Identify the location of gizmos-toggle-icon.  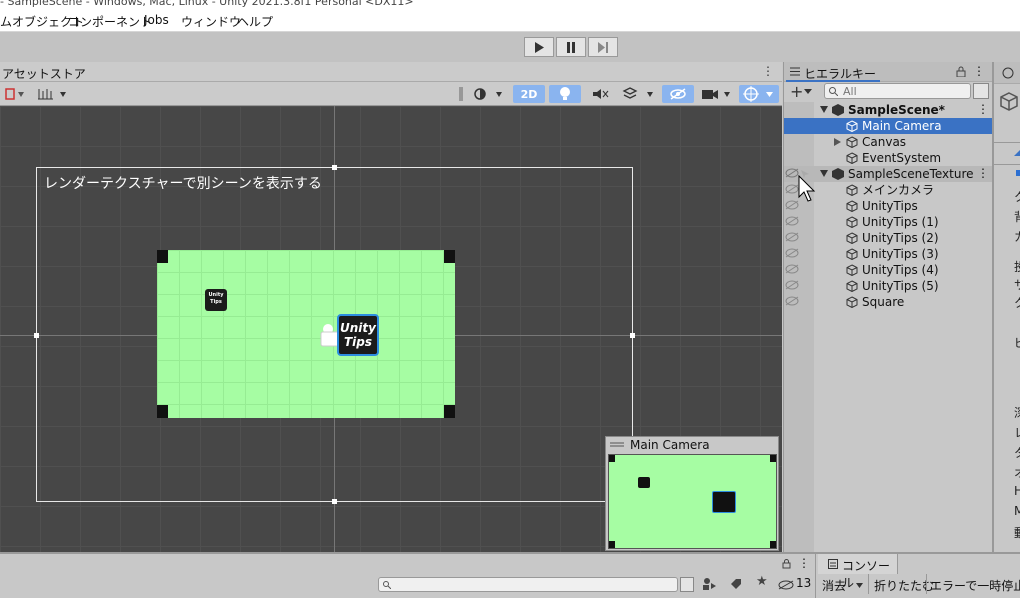
(759, 94).